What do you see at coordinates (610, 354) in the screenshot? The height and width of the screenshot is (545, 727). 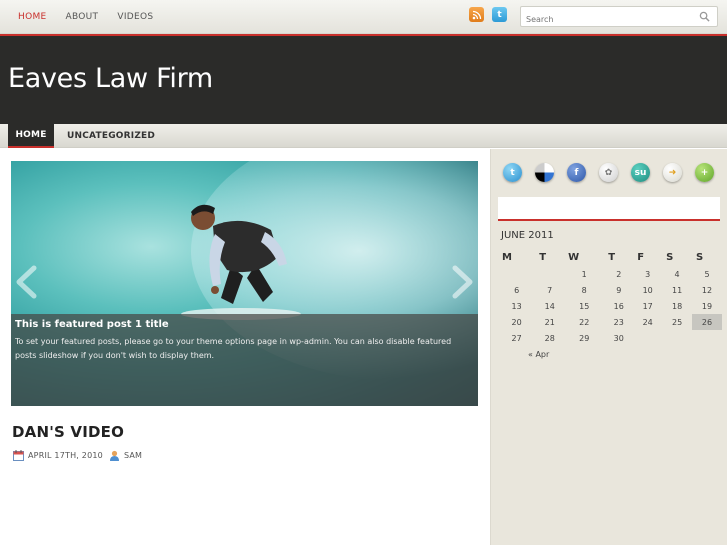 I see `calendar-prev-month-link: « Apr` at bounding box center [610, 354].